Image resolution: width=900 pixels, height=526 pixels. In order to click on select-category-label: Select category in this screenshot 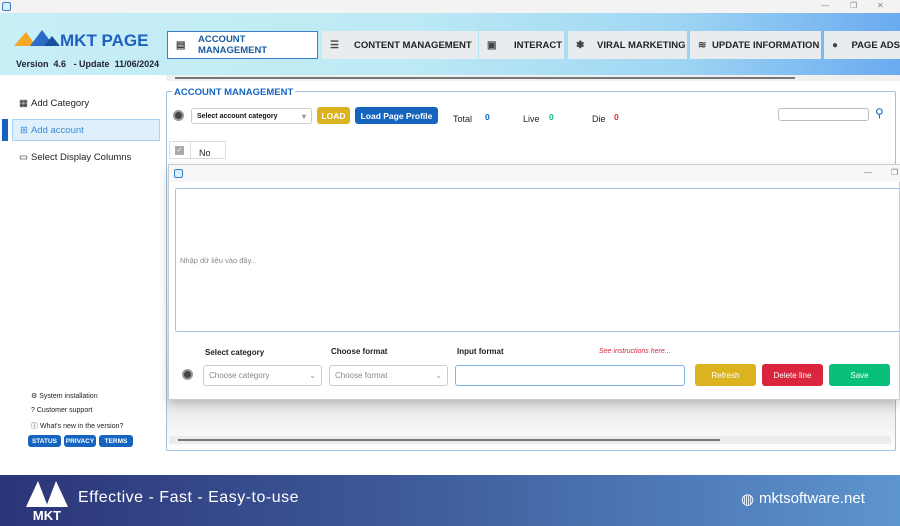, I will do `click(235, 352)`.